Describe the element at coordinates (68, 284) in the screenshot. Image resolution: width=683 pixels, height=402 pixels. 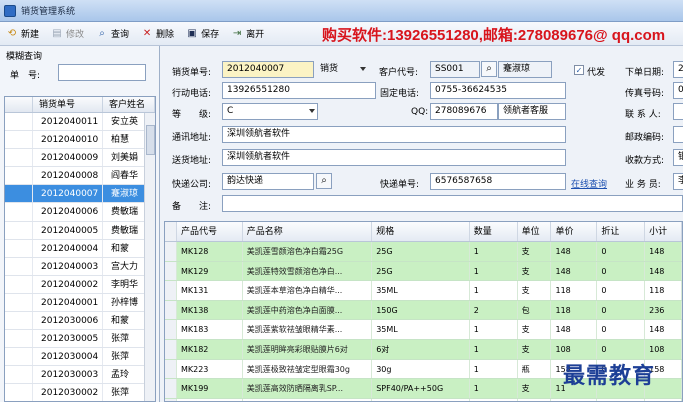
I see `order-number-cell: 2012040002` at that location.